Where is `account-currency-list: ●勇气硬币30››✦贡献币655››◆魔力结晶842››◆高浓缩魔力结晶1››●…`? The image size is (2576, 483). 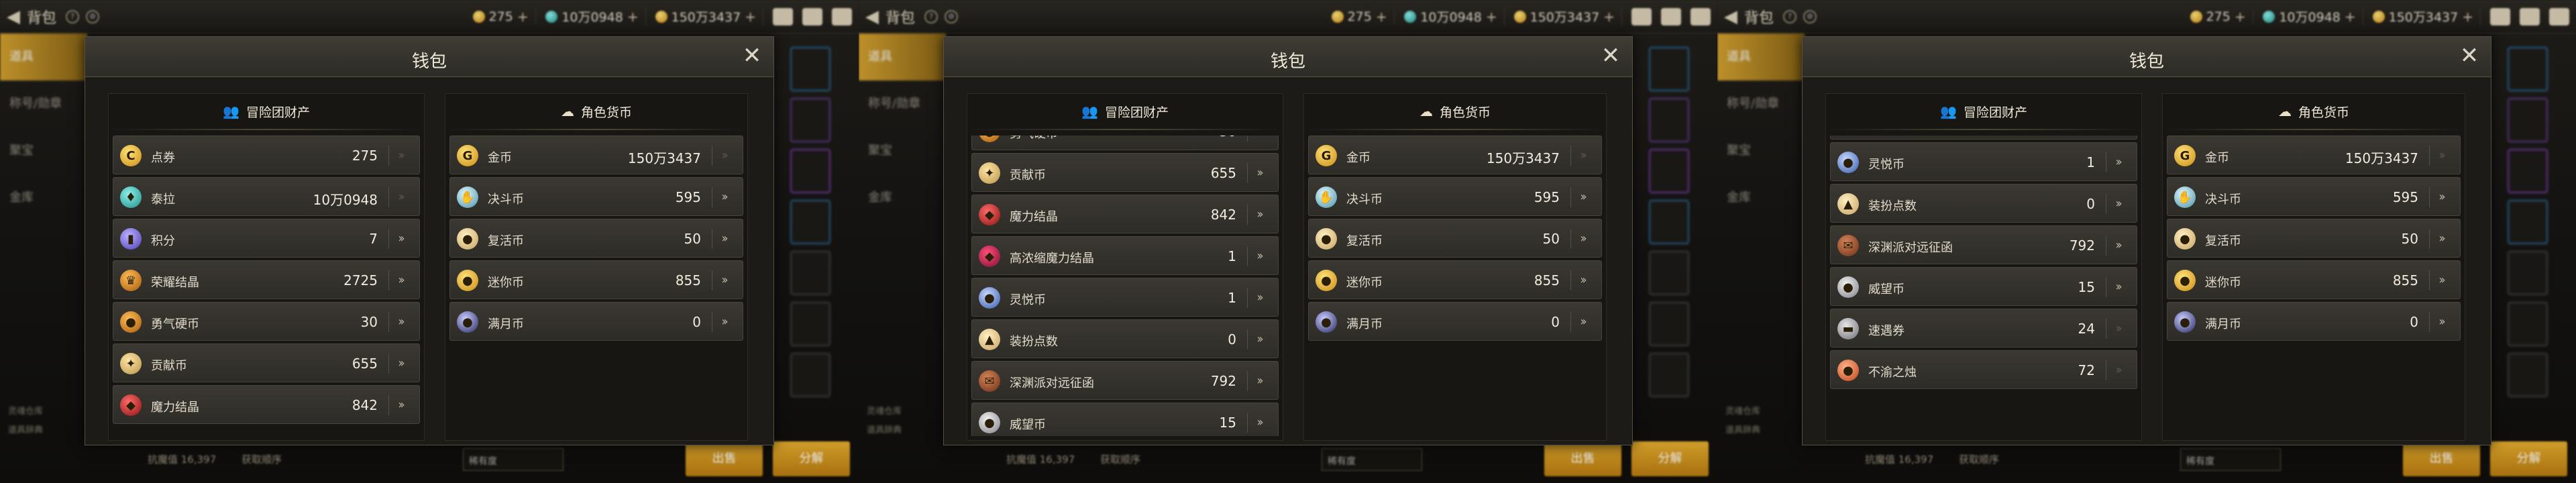 account-currency-list: ●勇气硬币30››✦贡献币655››◆魔力结晶842››◆高浓缩魔力结晶1››●… is located at coordinates (1125, 286).